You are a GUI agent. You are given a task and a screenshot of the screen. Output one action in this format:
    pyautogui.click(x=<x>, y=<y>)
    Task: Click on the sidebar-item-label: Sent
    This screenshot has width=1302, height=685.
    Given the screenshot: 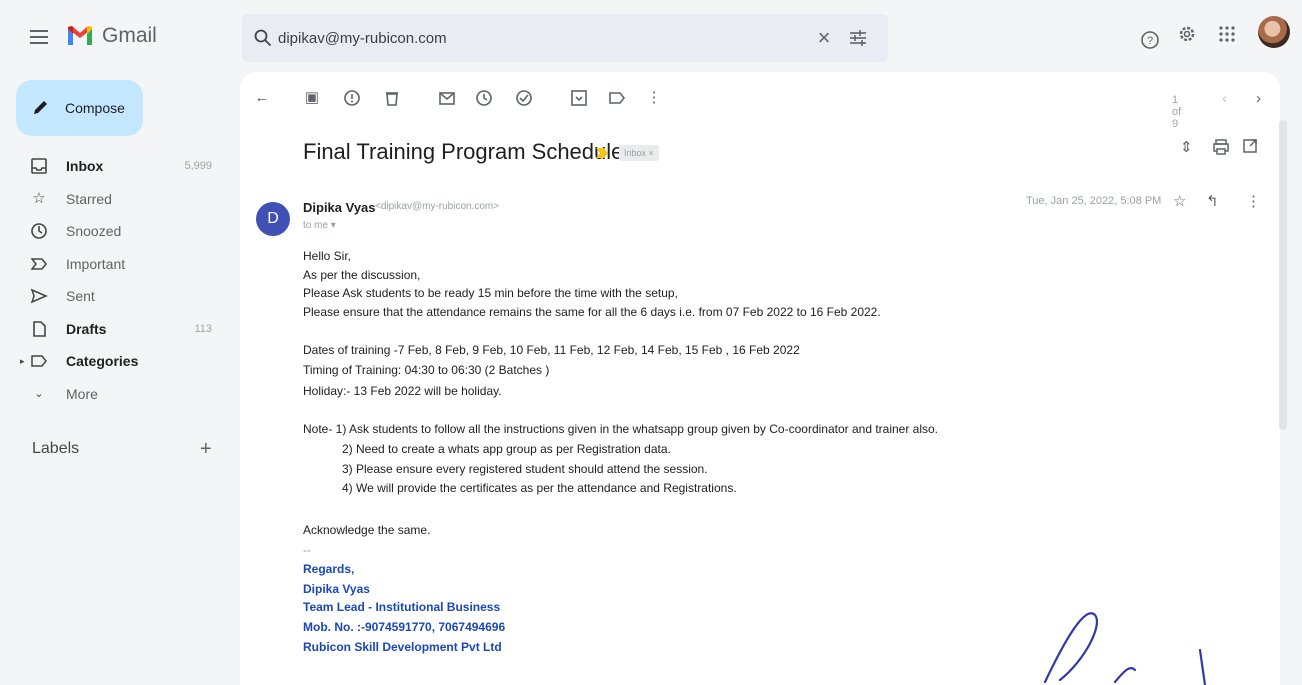 What is the action you would take?
    pyautogui.click(x=80, y=296)
    